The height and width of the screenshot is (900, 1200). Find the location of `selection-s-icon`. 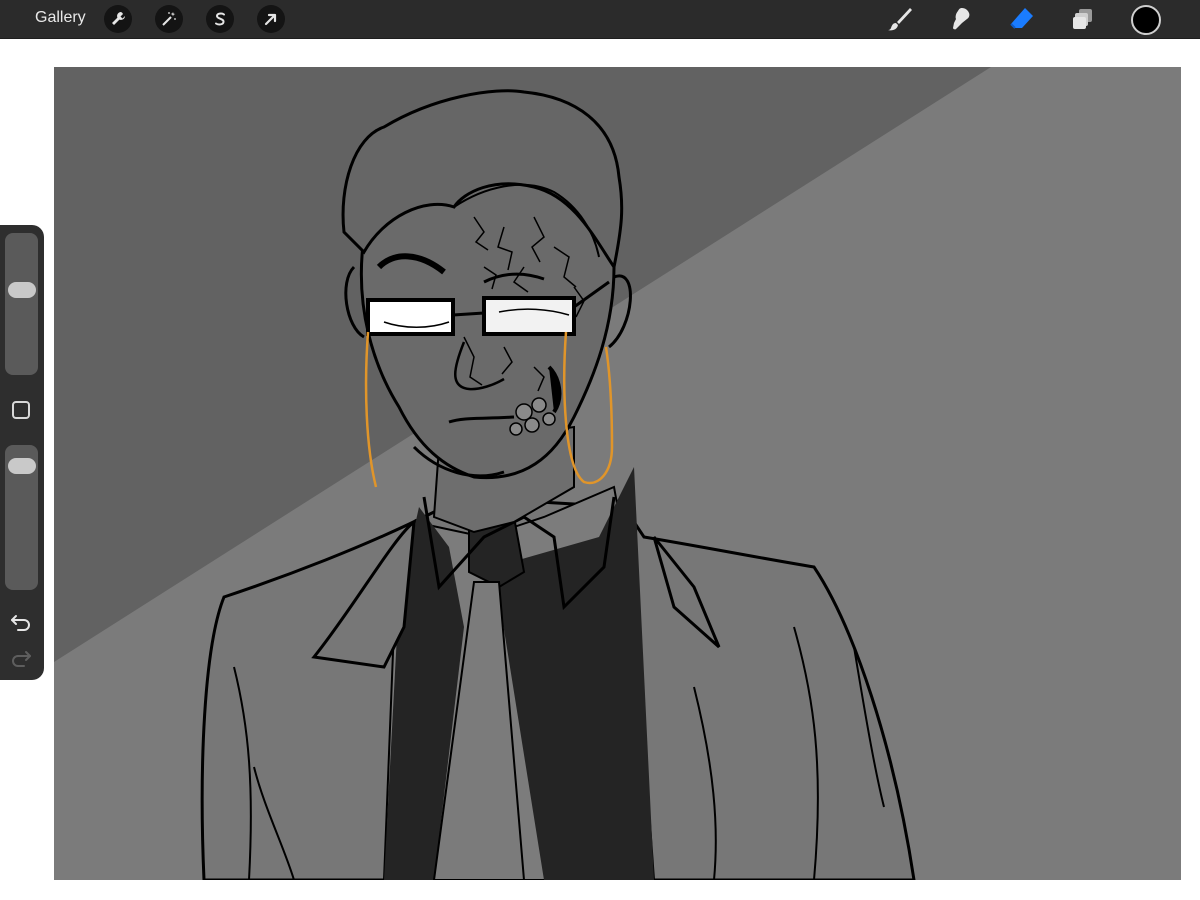

selection-s-icon is located at coordinates (220, 19).